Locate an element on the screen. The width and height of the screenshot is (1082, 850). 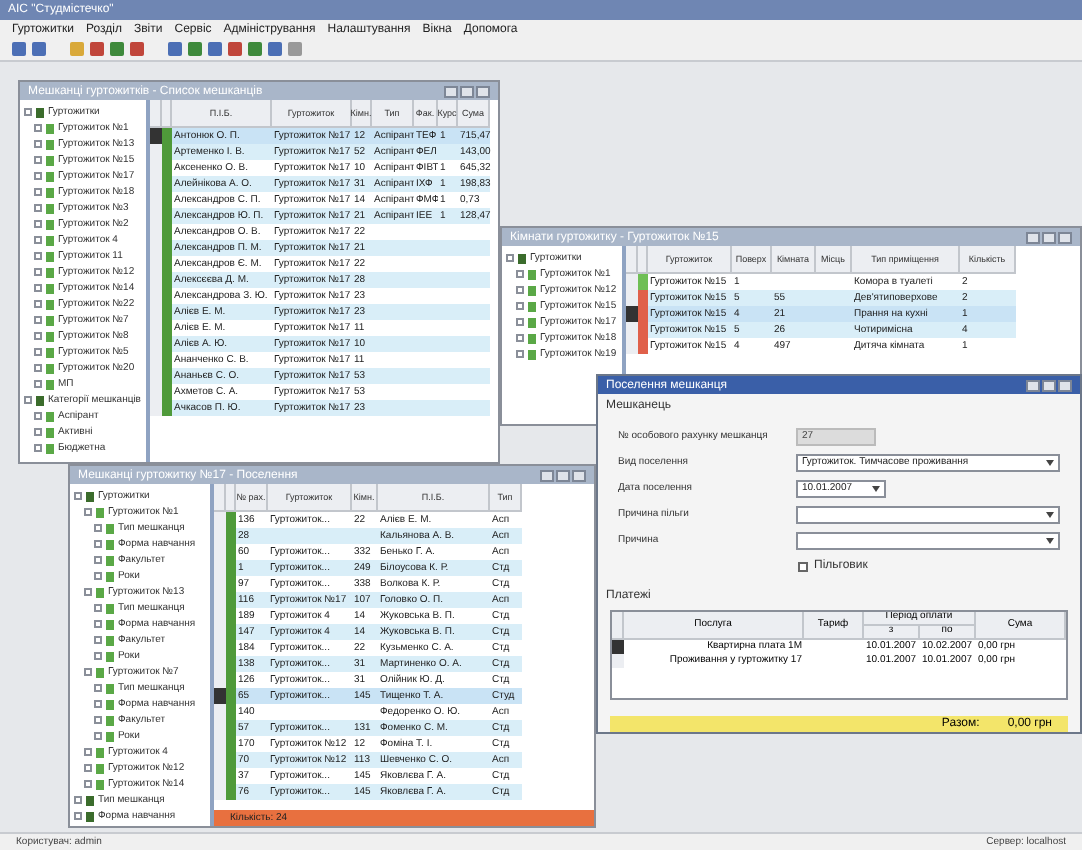
checkbox is located at coordinates (803, 567).